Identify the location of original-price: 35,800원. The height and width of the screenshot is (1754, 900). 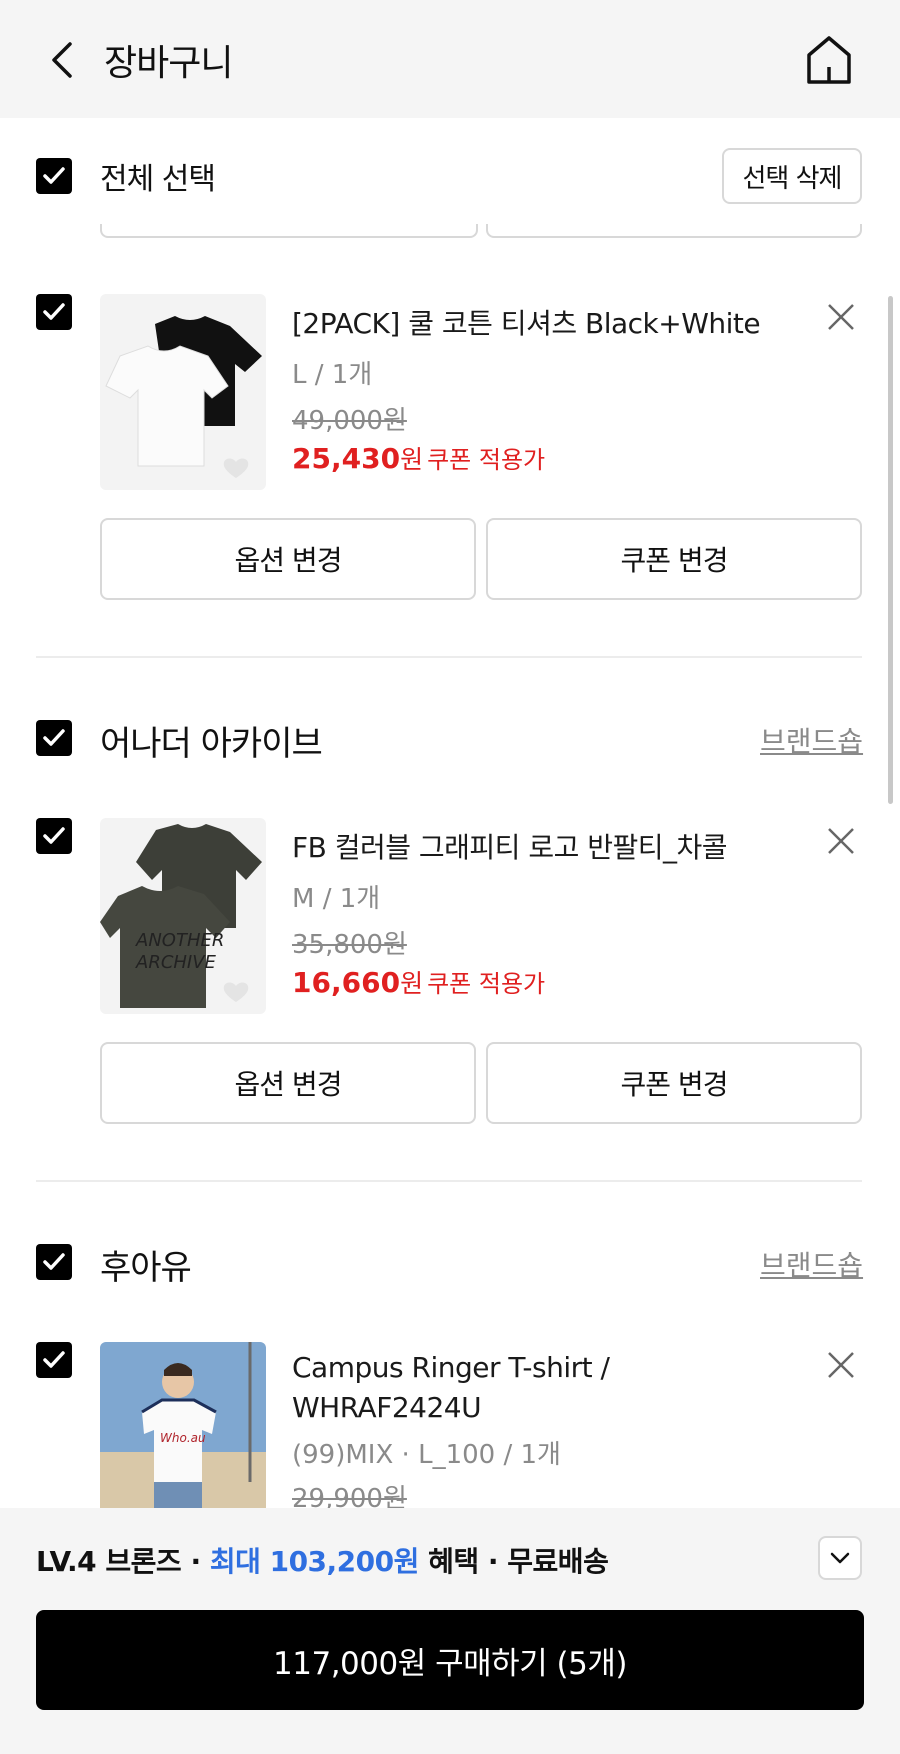
(349, 945).